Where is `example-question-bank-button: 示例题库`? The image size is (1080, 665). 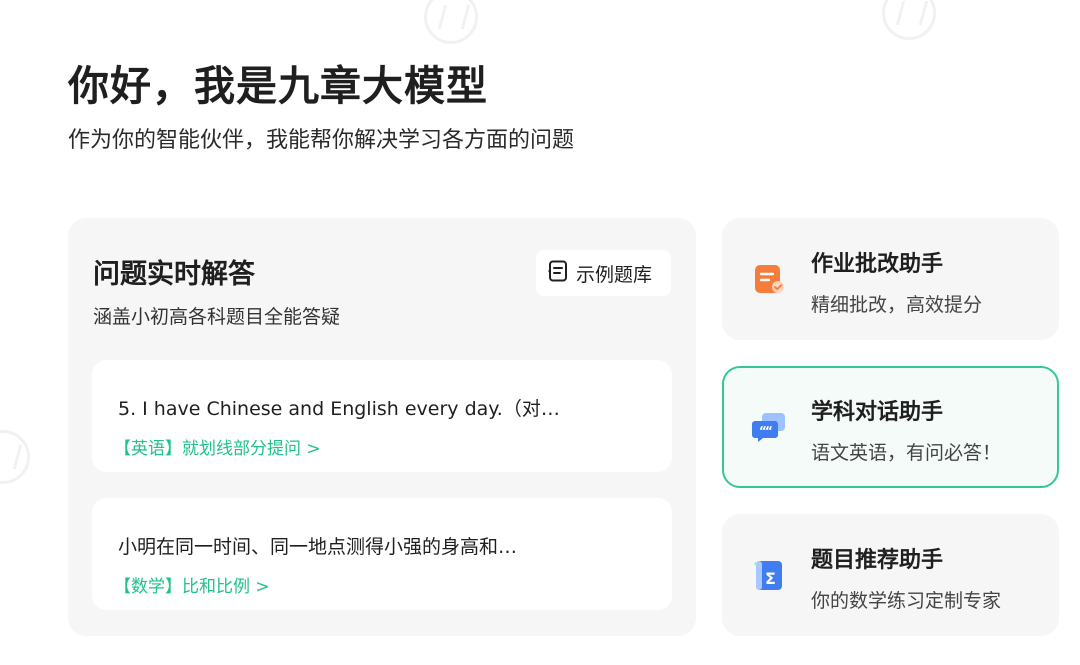
example-question-bank-button: 示例题库 is located at coordinates (603, 273).